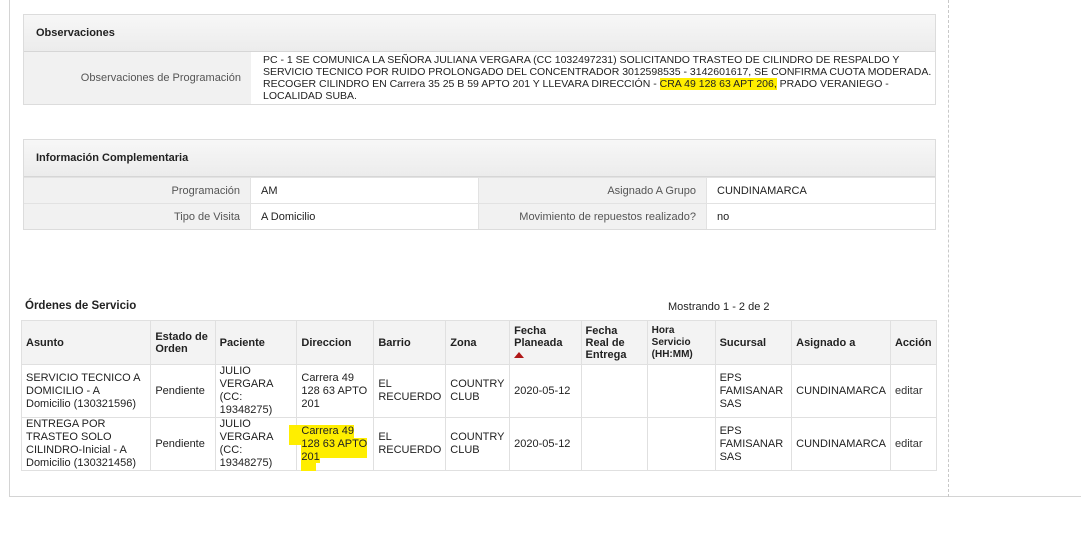  I want to click on orders-title: Órdenes de Servicio, so click(81, 306).